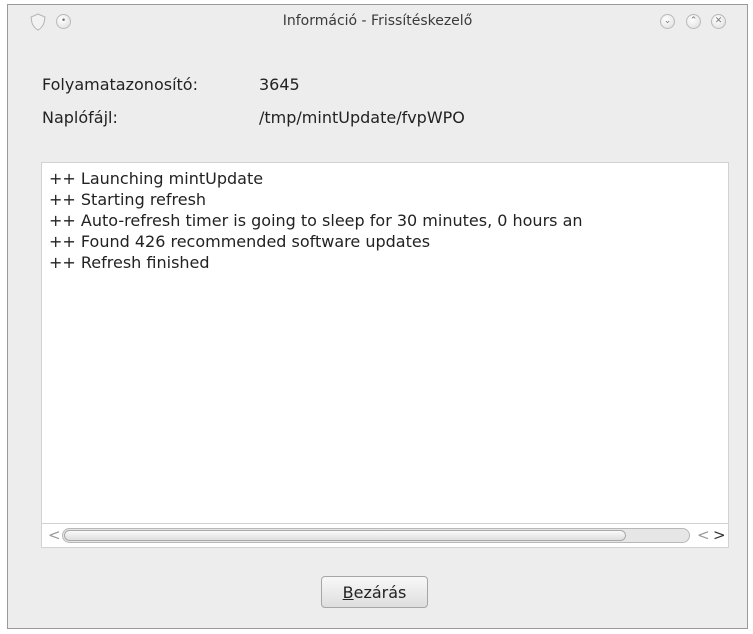  I want to click on scroll-left-button-icon: <, so click(703, 535).